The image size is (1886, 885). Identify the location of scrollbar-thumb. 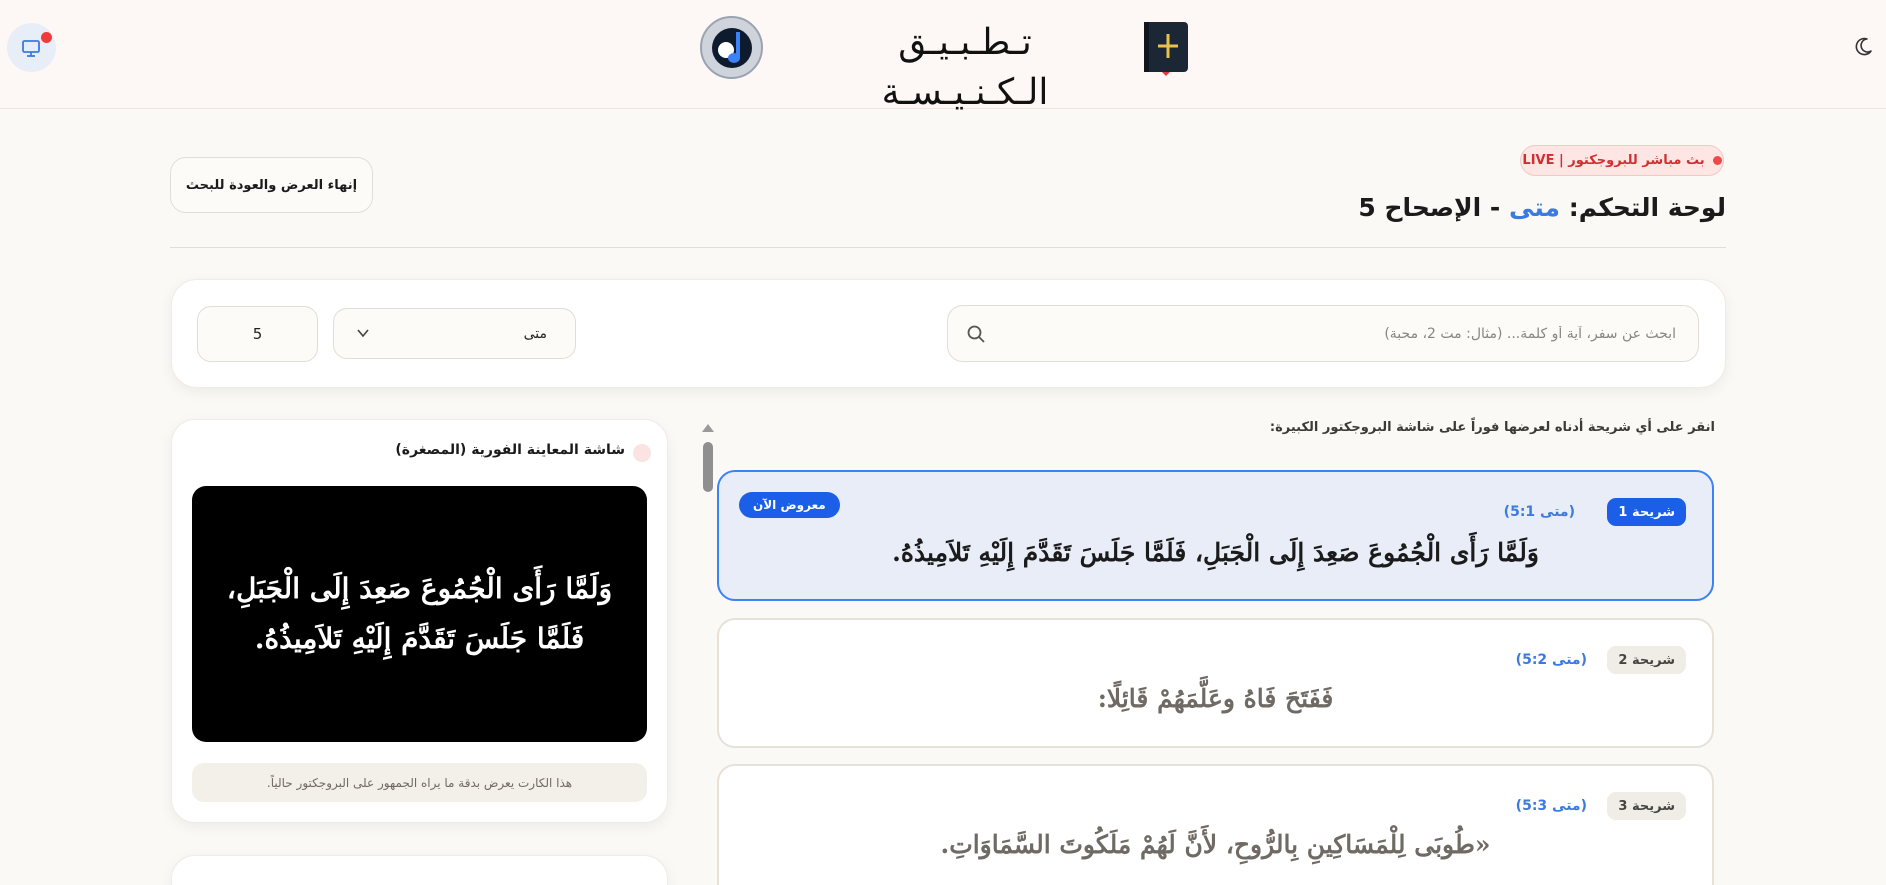
(708, 467).